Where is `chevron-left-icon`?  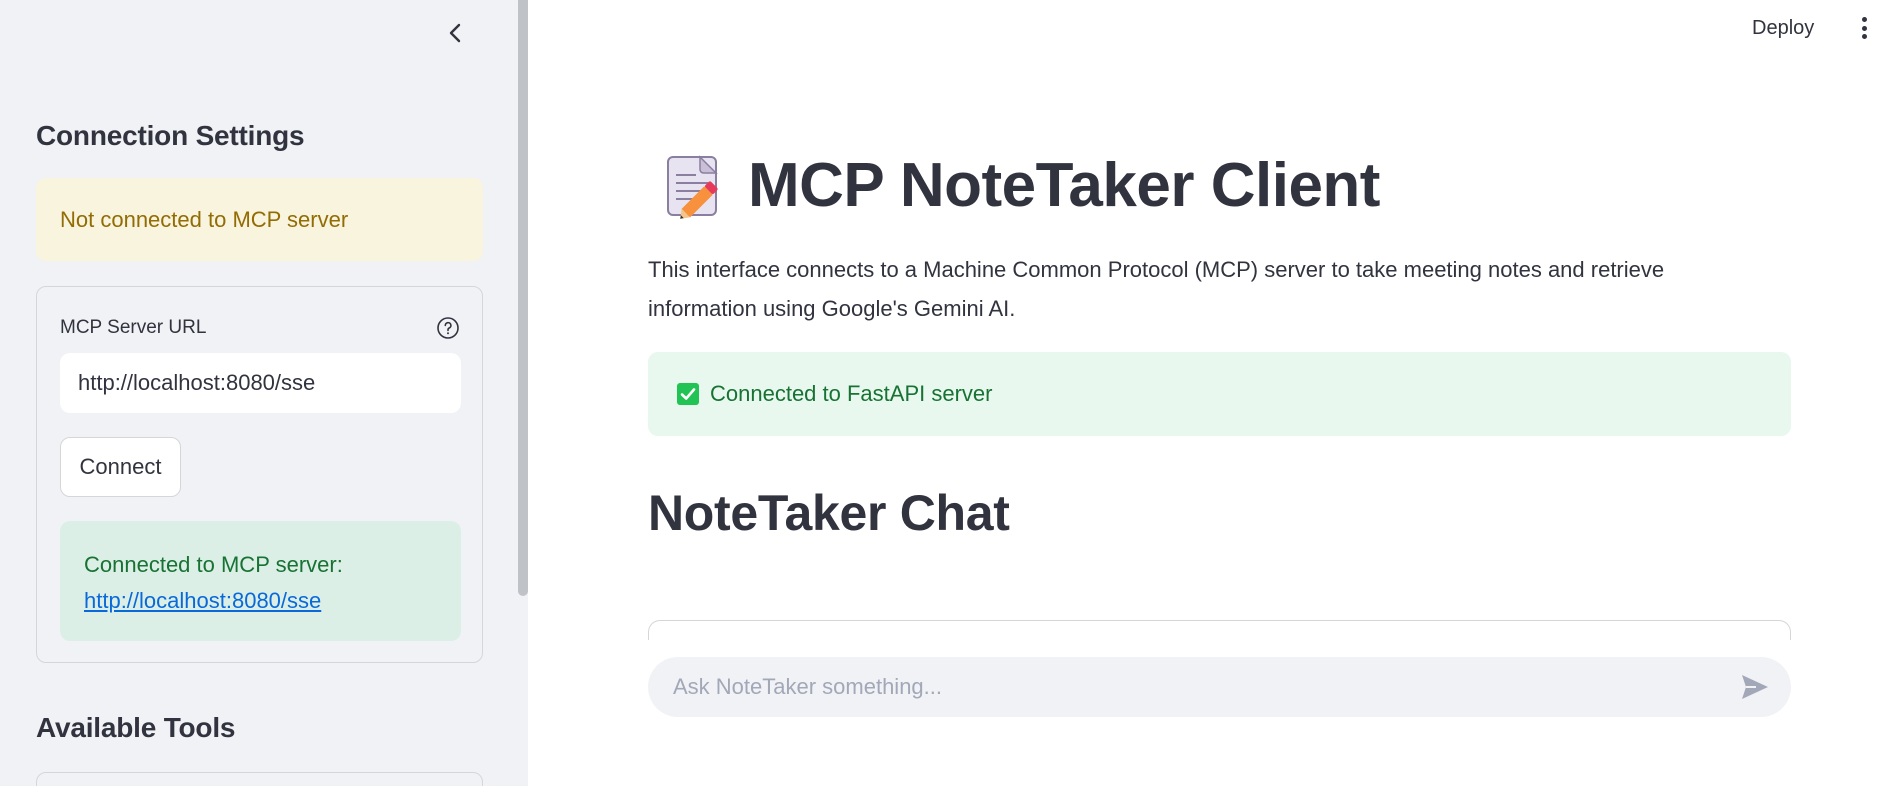 chevron-left-icon is located at coordinates (455, 33).